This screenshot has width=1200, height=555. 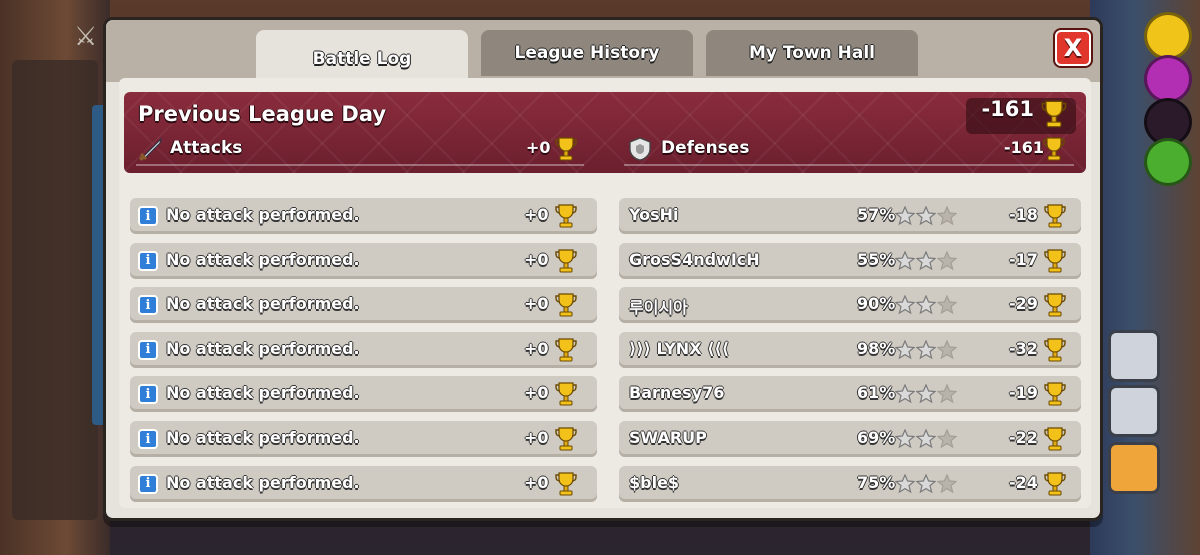 What do you see at coordinates (668, 437) in the screenshot?
I see `attacker-name: SWARUP` at bounding box center [668, 437].